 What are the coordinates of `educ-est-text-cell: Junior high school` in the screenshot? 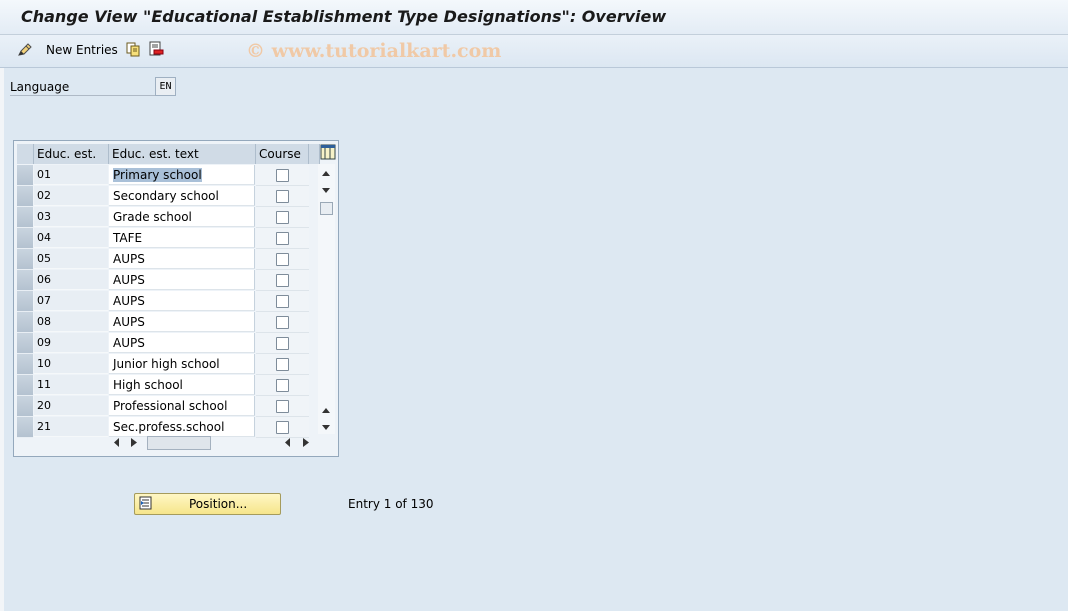 It's located at (182, 364).